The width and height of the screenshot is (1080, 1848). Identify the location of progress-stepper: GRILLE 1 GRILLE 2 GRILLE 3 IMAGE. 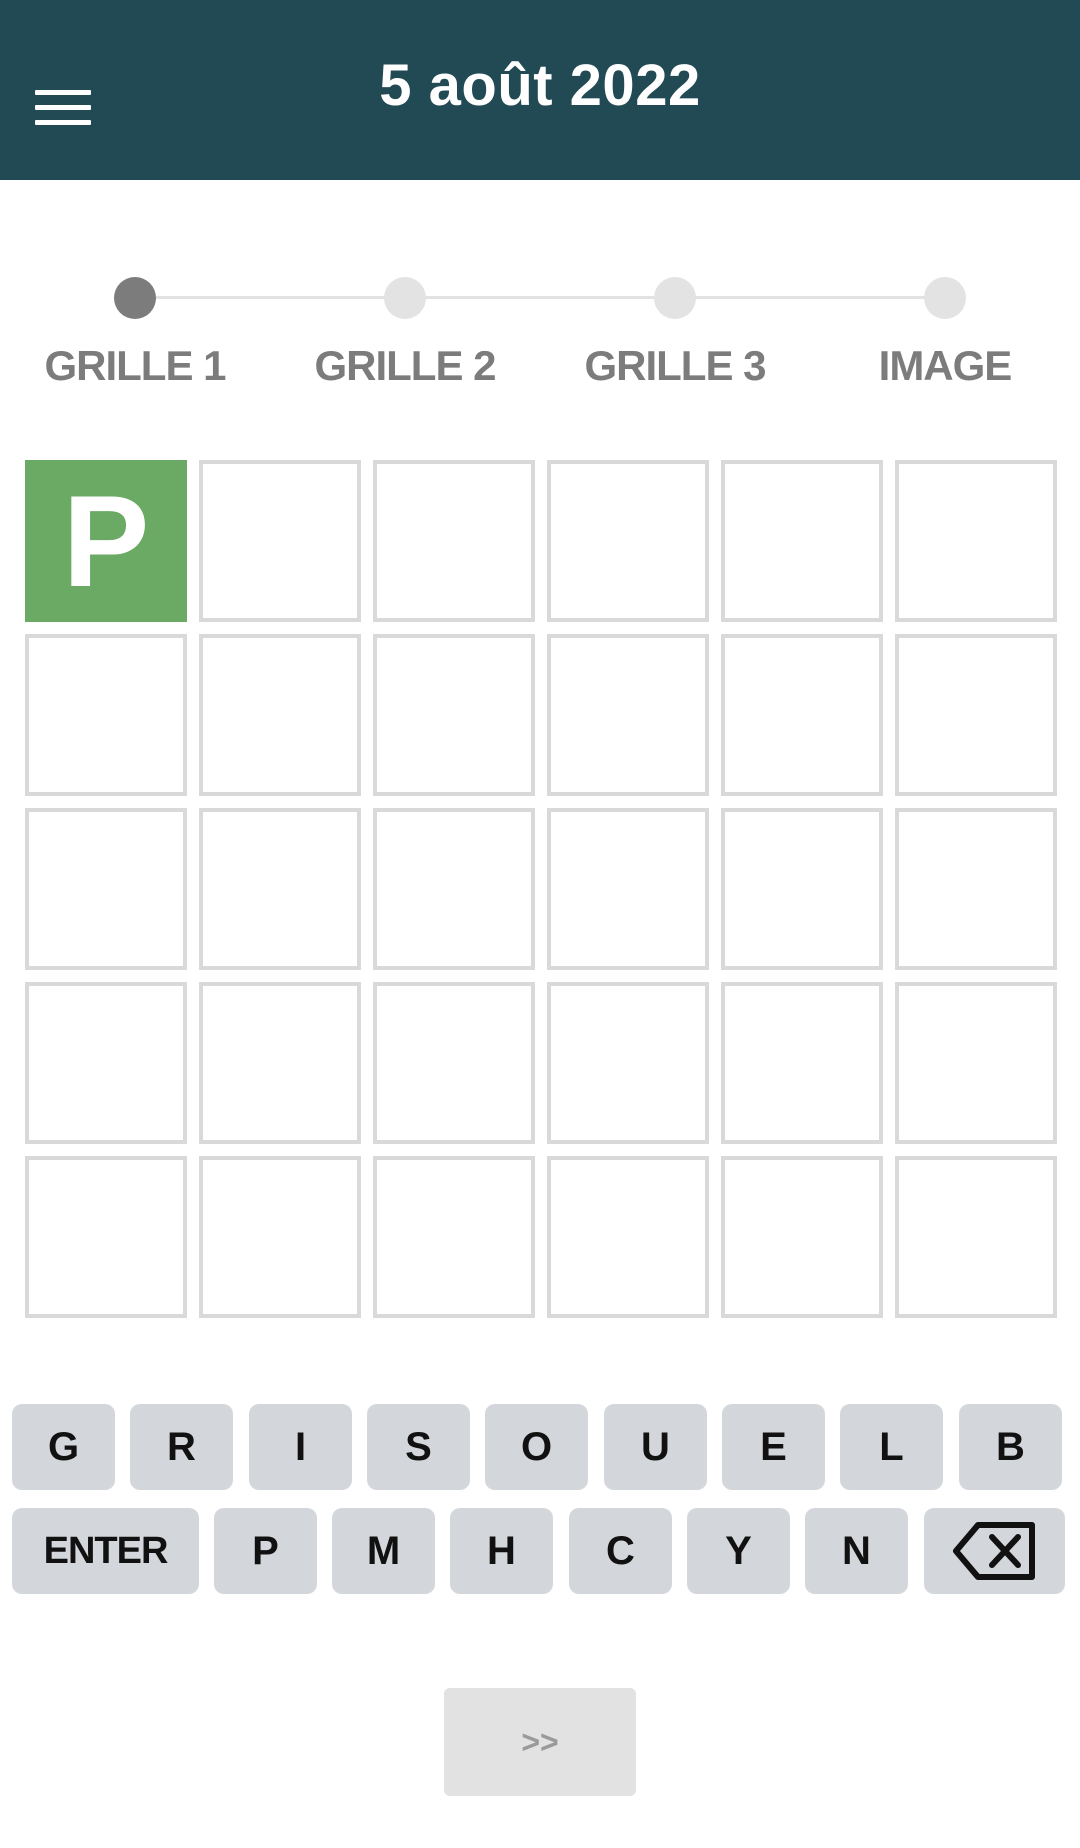
(540, 340).